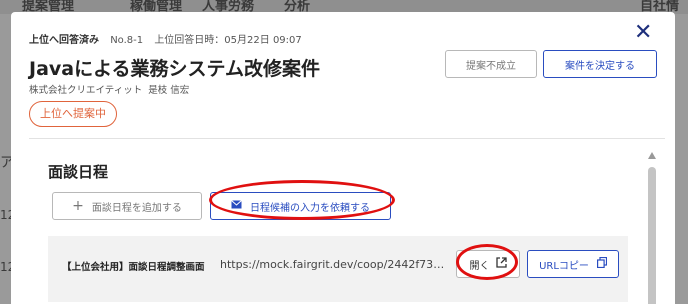 Image resolution: width=688 pixels, height=304 pixels. I want to click on person-name: 是枝 信宏, so click(169, 90).